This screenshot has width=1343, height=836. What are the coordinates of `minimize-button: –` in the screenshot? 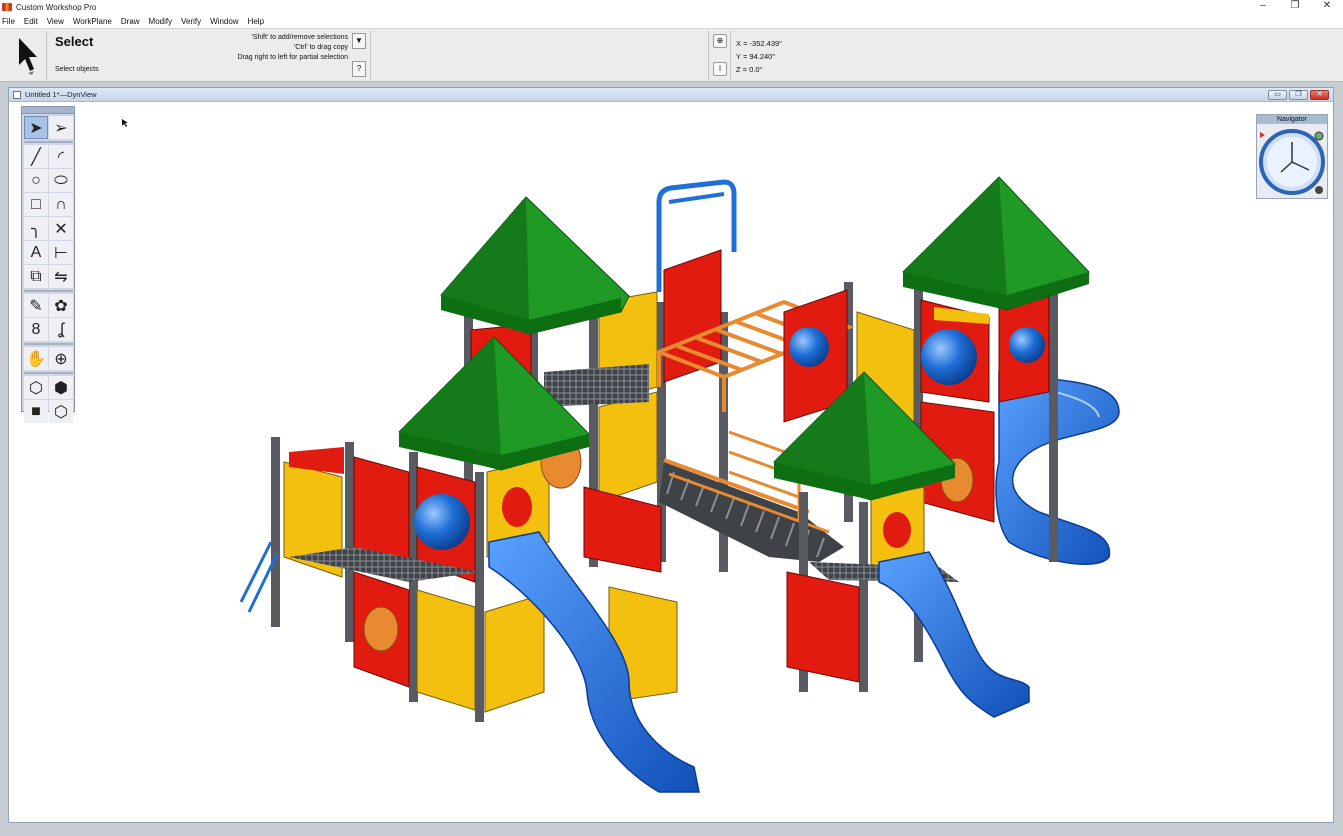 It's located at (1263, 6).